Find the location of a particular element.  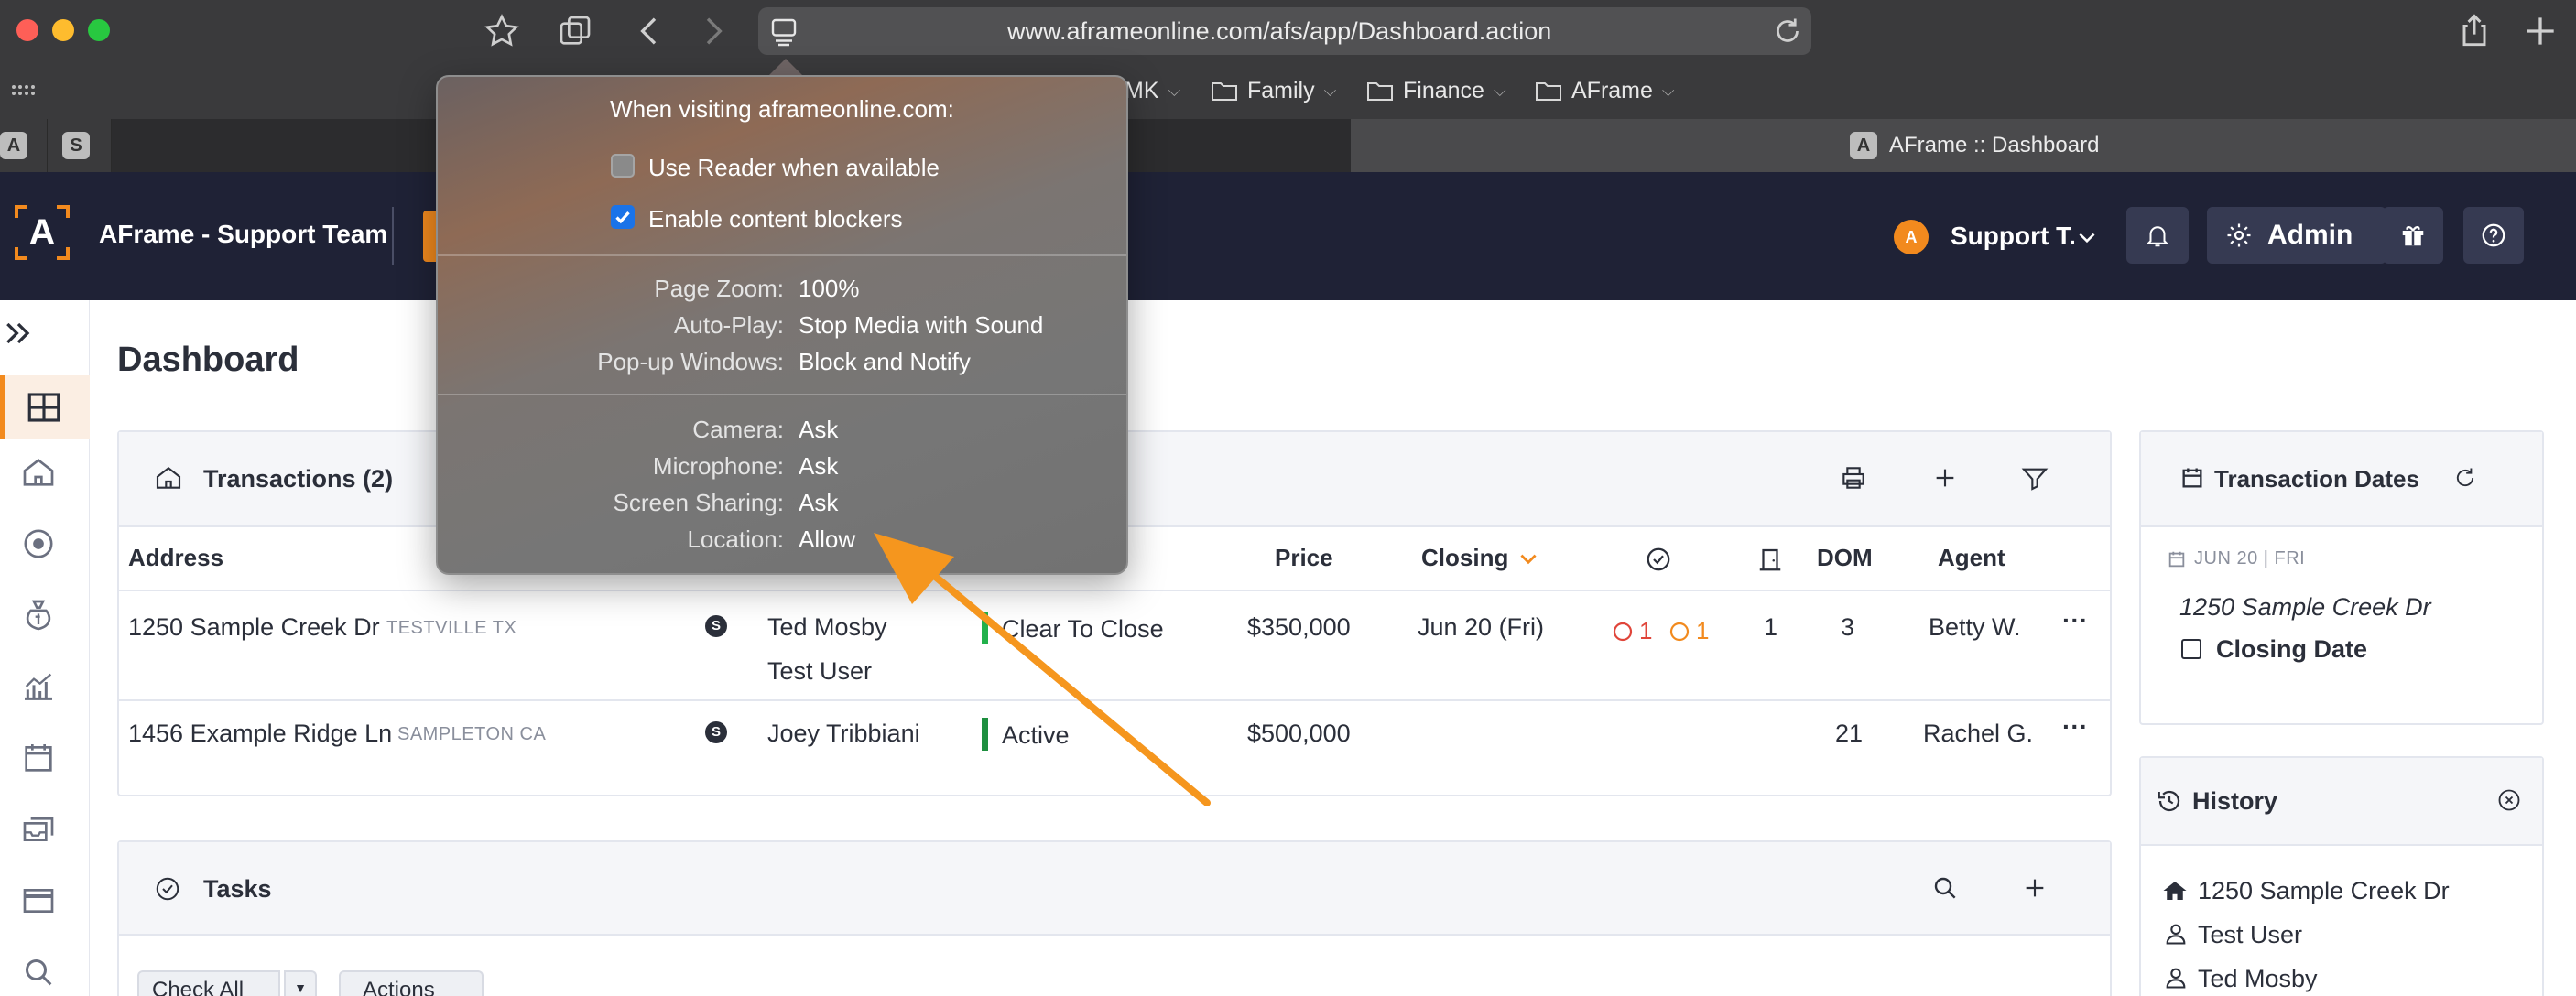

bookmark-star-icon is located at coordinates (502, 31).